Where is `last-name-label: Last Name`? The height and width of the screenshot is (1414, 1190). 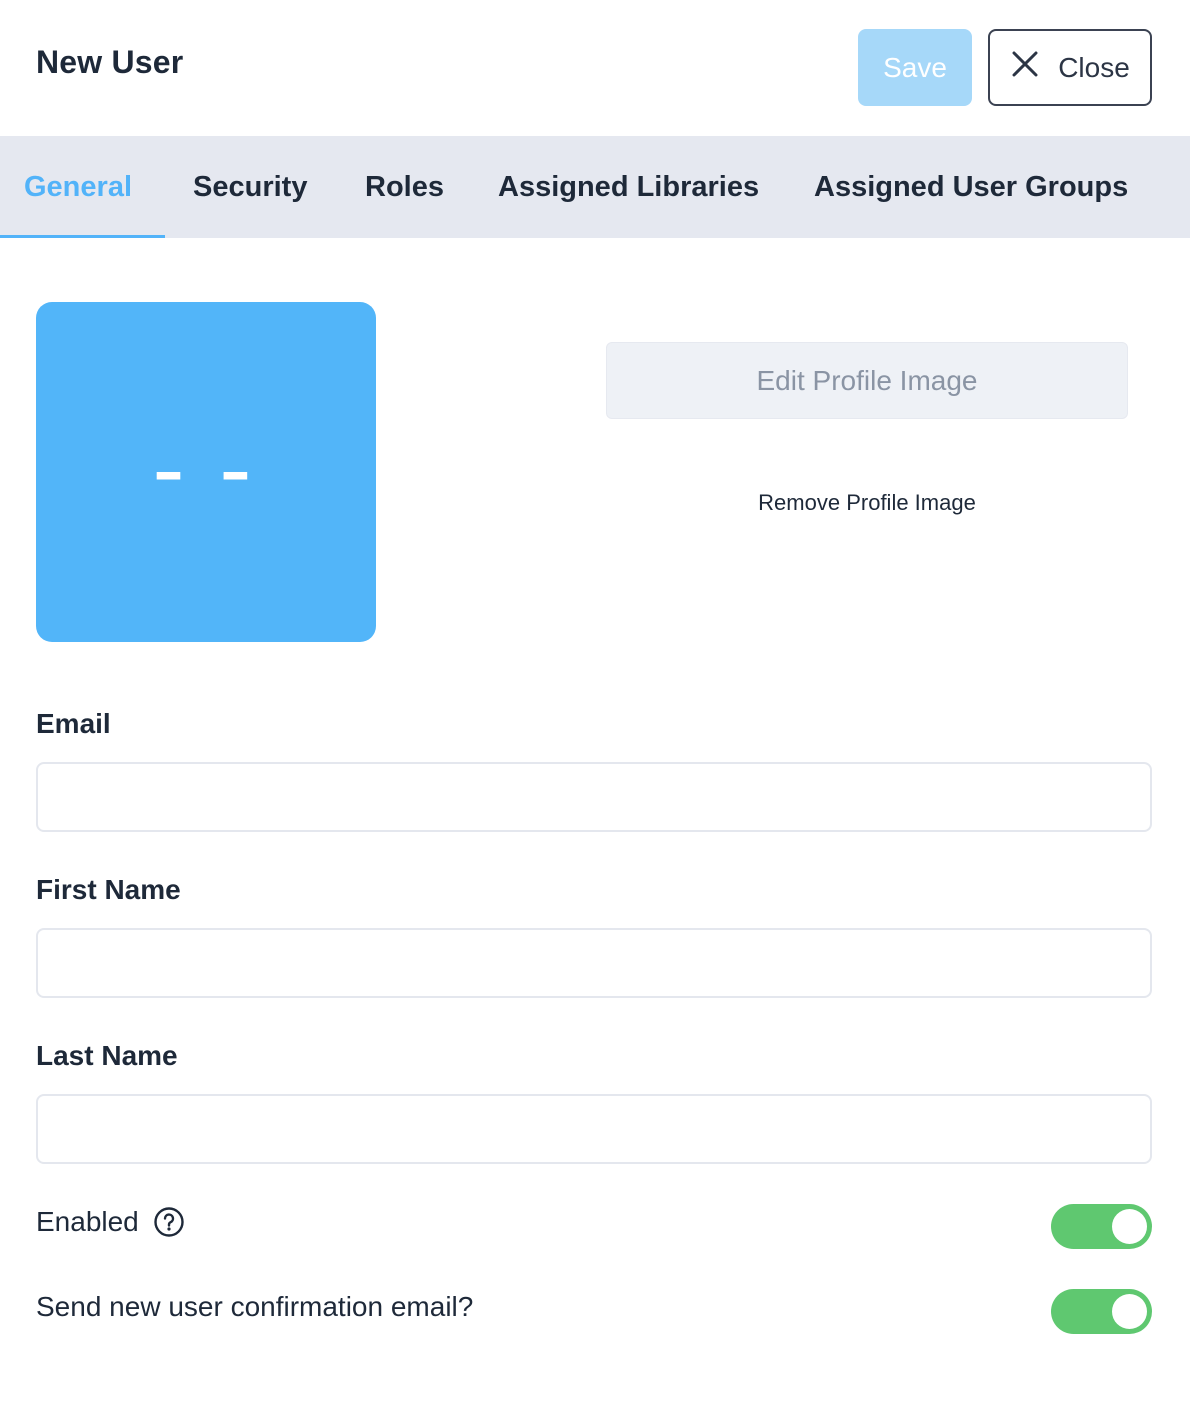 last-name-label: Last Name is located at coordinates (107, 1055).